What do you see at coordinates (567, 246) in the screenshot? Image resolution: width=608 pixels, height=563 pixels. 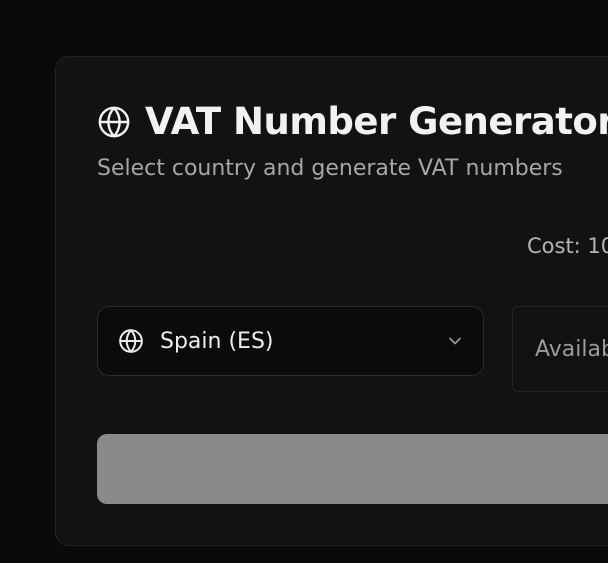 I see `cost-label: Cost: 10` at bounding box center [567, 246].